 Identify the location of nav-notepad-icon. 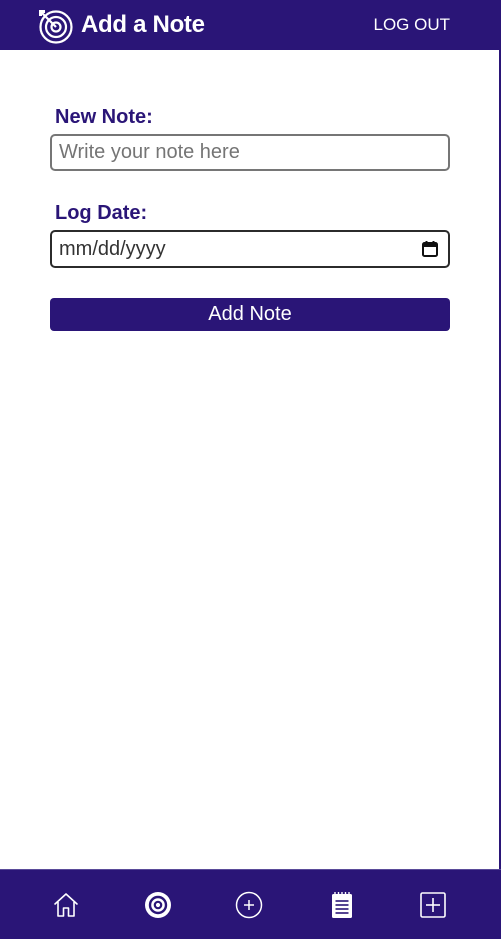
(342, 905).